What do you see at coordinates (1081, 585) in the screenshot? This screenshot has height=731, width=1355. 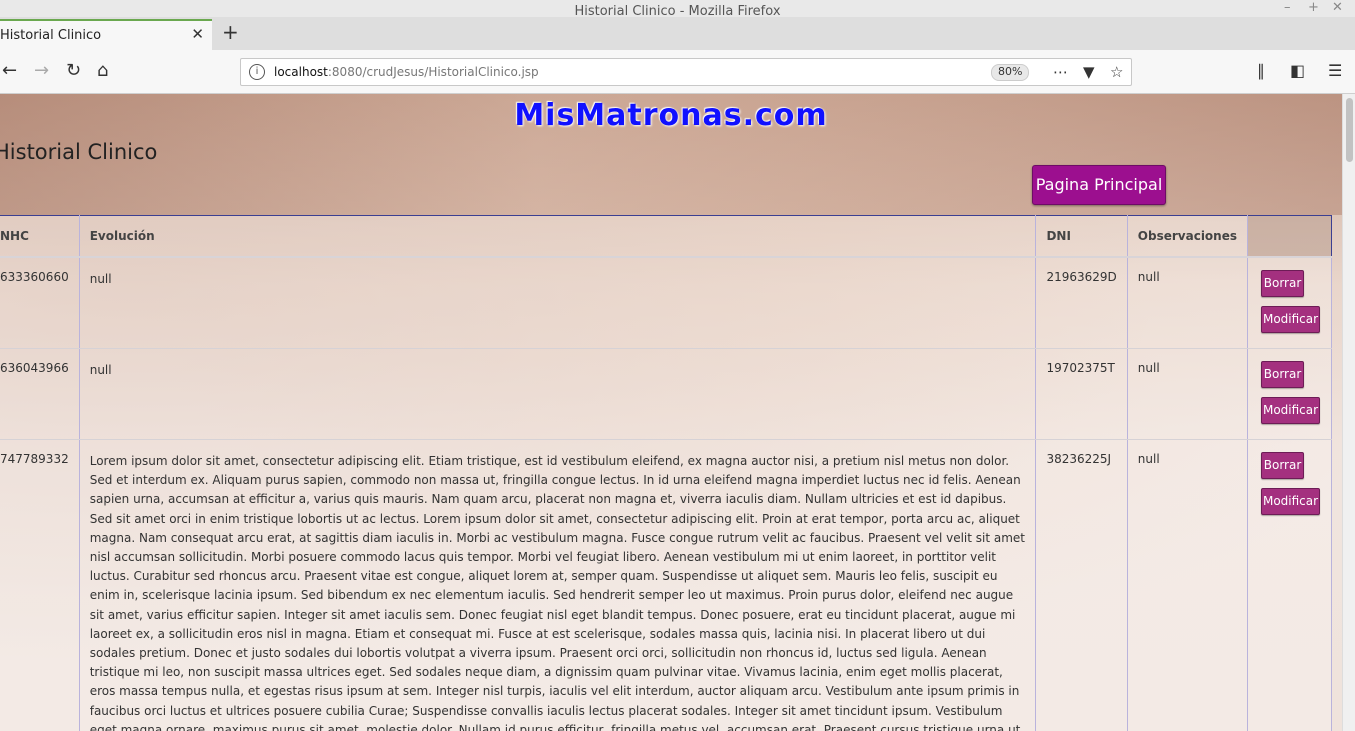 I see `cell-dni: 38236225J` at bounding box center [1081, 585].